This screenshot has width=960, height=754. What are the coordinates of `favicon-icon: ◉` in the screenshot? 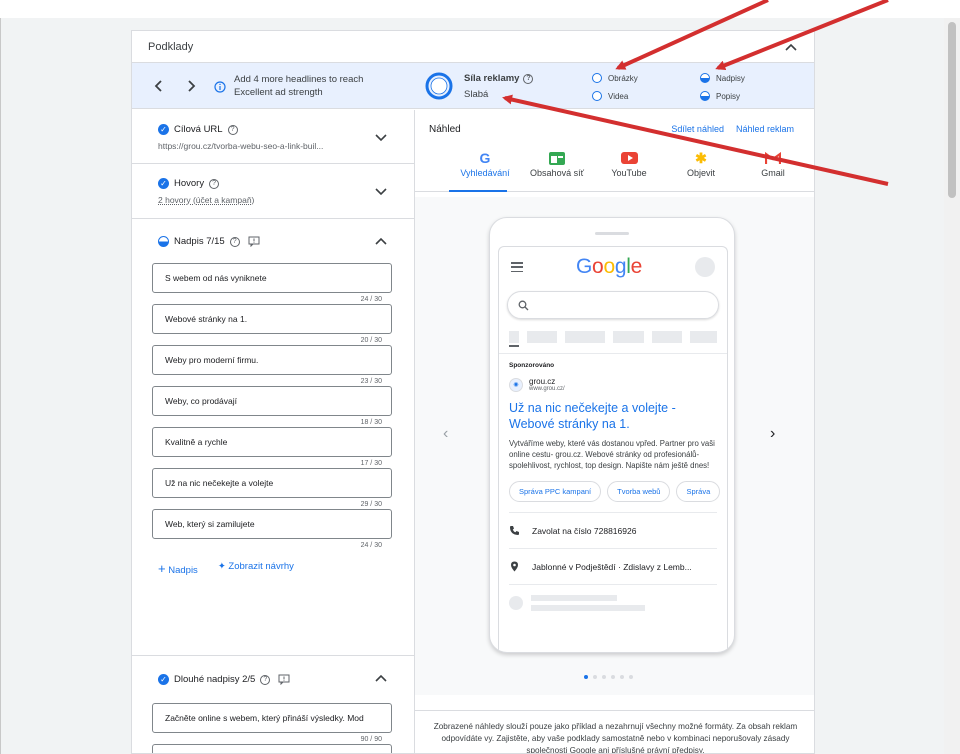 It's located at (516, 384).